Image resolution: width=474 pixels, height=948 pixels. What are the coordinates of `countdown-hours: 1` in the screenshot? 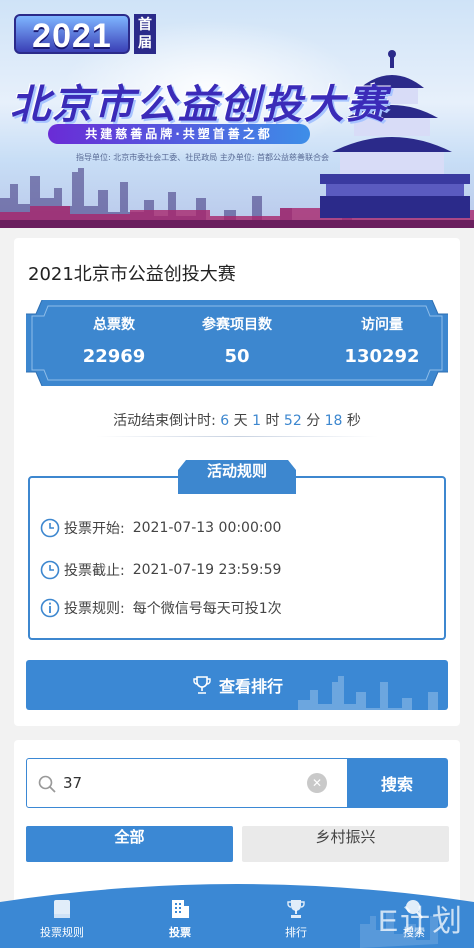 It's located at (256, 421).